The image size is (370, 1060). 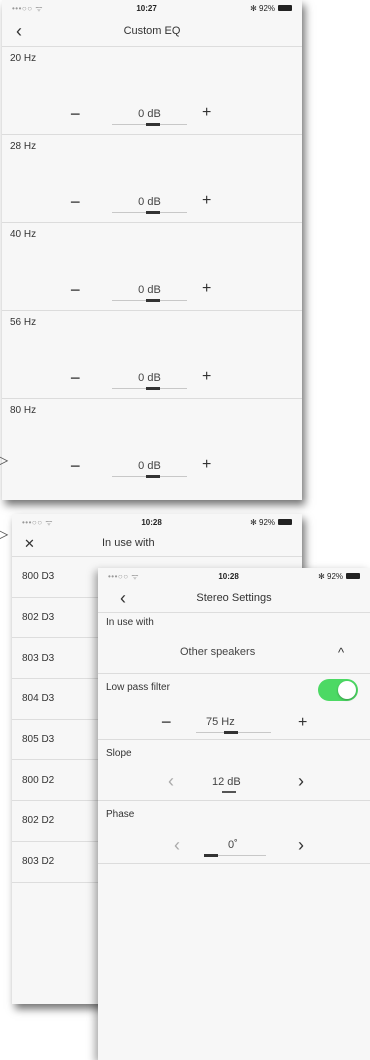 What do you see at coordinates (347, 690) in the screenshot?
I see `toggle-knob` at bounding box center [347, 690].